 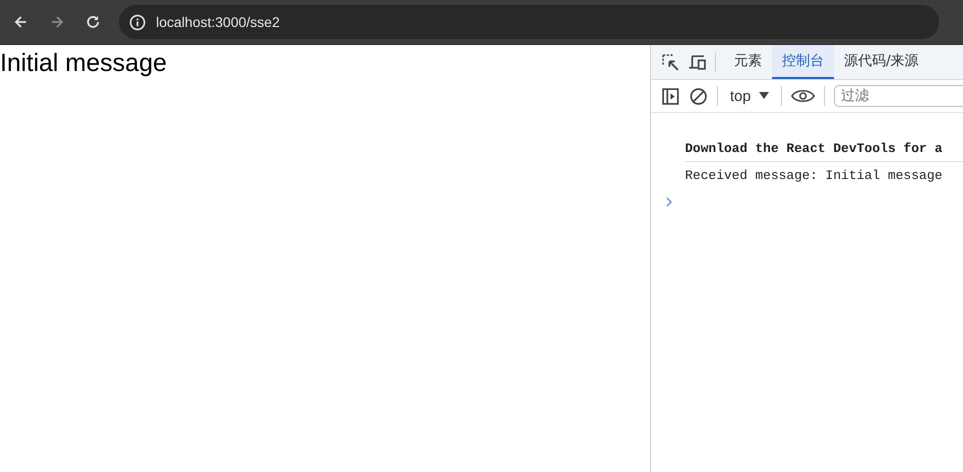 I want to click on devtools-tab: 元素, so click(x=748, y=62).